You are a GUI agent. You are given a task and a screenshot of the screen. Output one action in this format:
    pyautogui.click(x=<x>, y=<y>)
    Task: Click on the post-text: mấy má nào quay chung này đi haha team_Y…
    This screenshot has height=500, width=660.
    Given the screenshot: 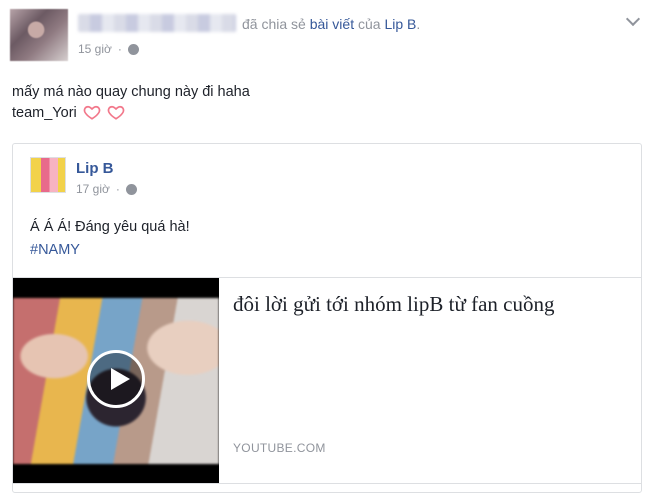 What is the action you would take?
    pyautogui.click(x=131, y=103)
    